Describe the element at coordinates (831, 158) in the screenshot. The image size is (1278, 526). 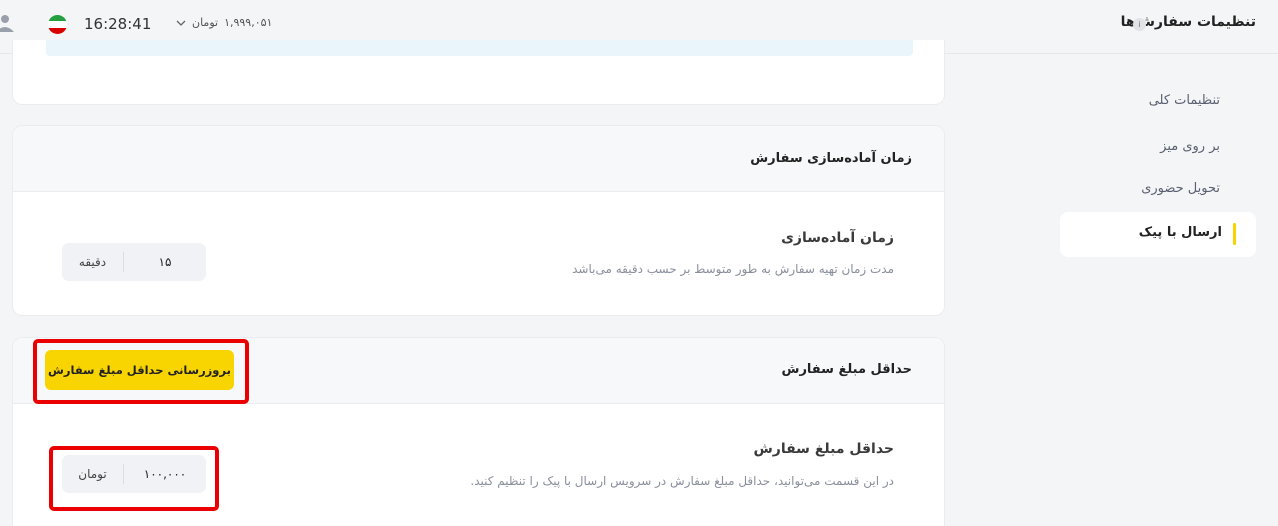
I see `card-title: زمان آماده‌سازی سفارش` at that location.